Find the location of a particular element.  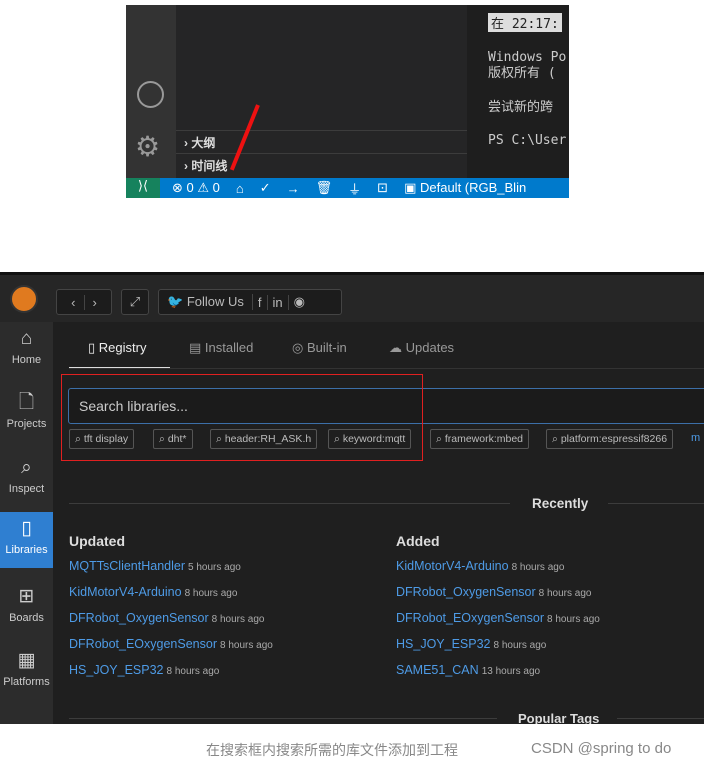

follow-us-button: 🐦 Follow Us is located at coordinates (206, 302).